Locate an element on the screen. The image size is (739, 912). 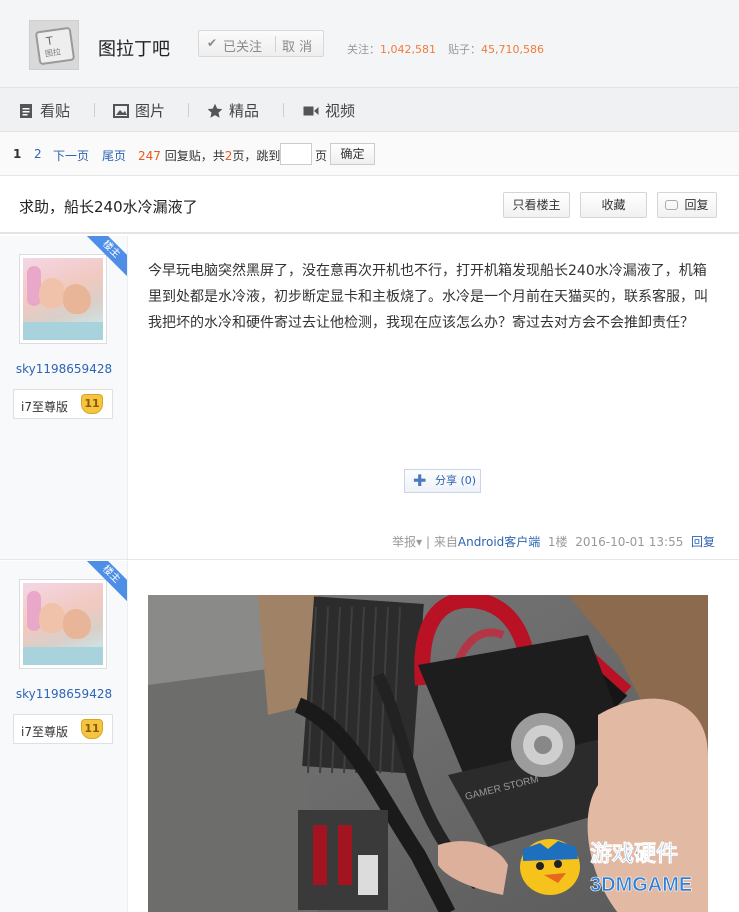
follow-label: 已关注 is located at coordinates (242, 45).